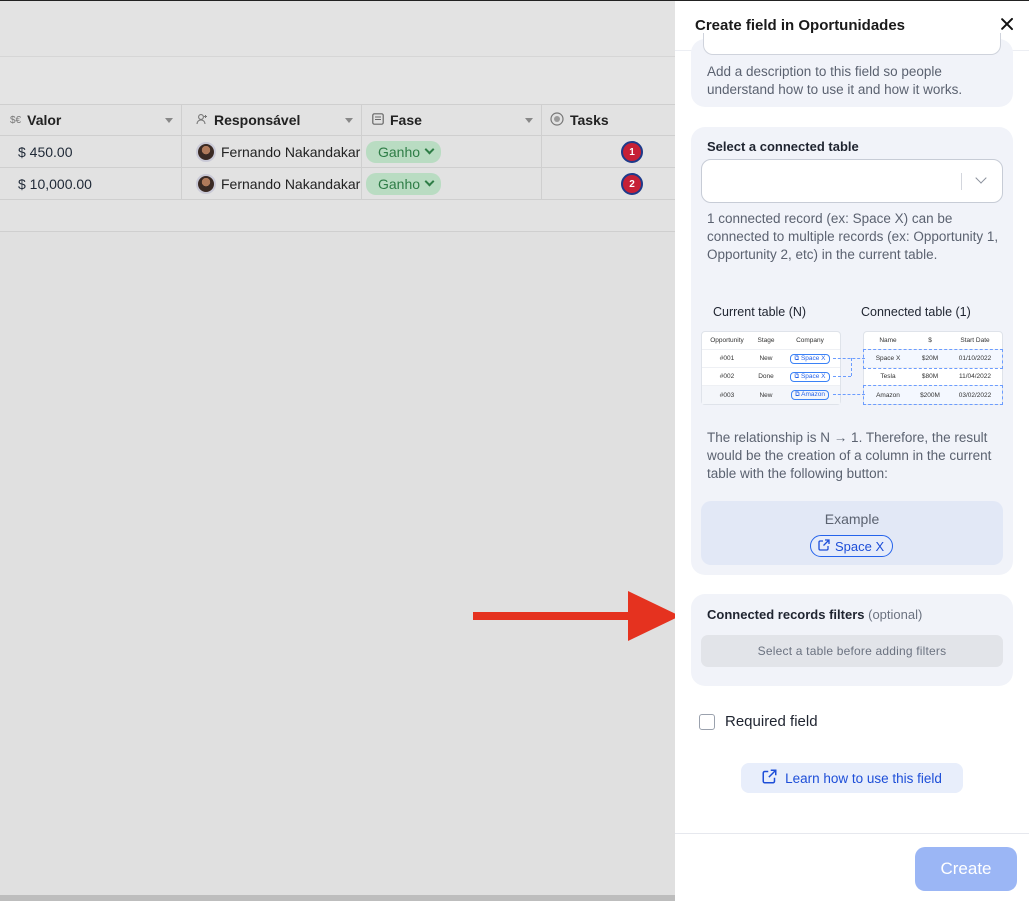 The image size is (1029, 901). What do you see at coordinates (589, 120) in the screenshot?
I see `column-header-label: Tasks` at bounding box center [589, 120].